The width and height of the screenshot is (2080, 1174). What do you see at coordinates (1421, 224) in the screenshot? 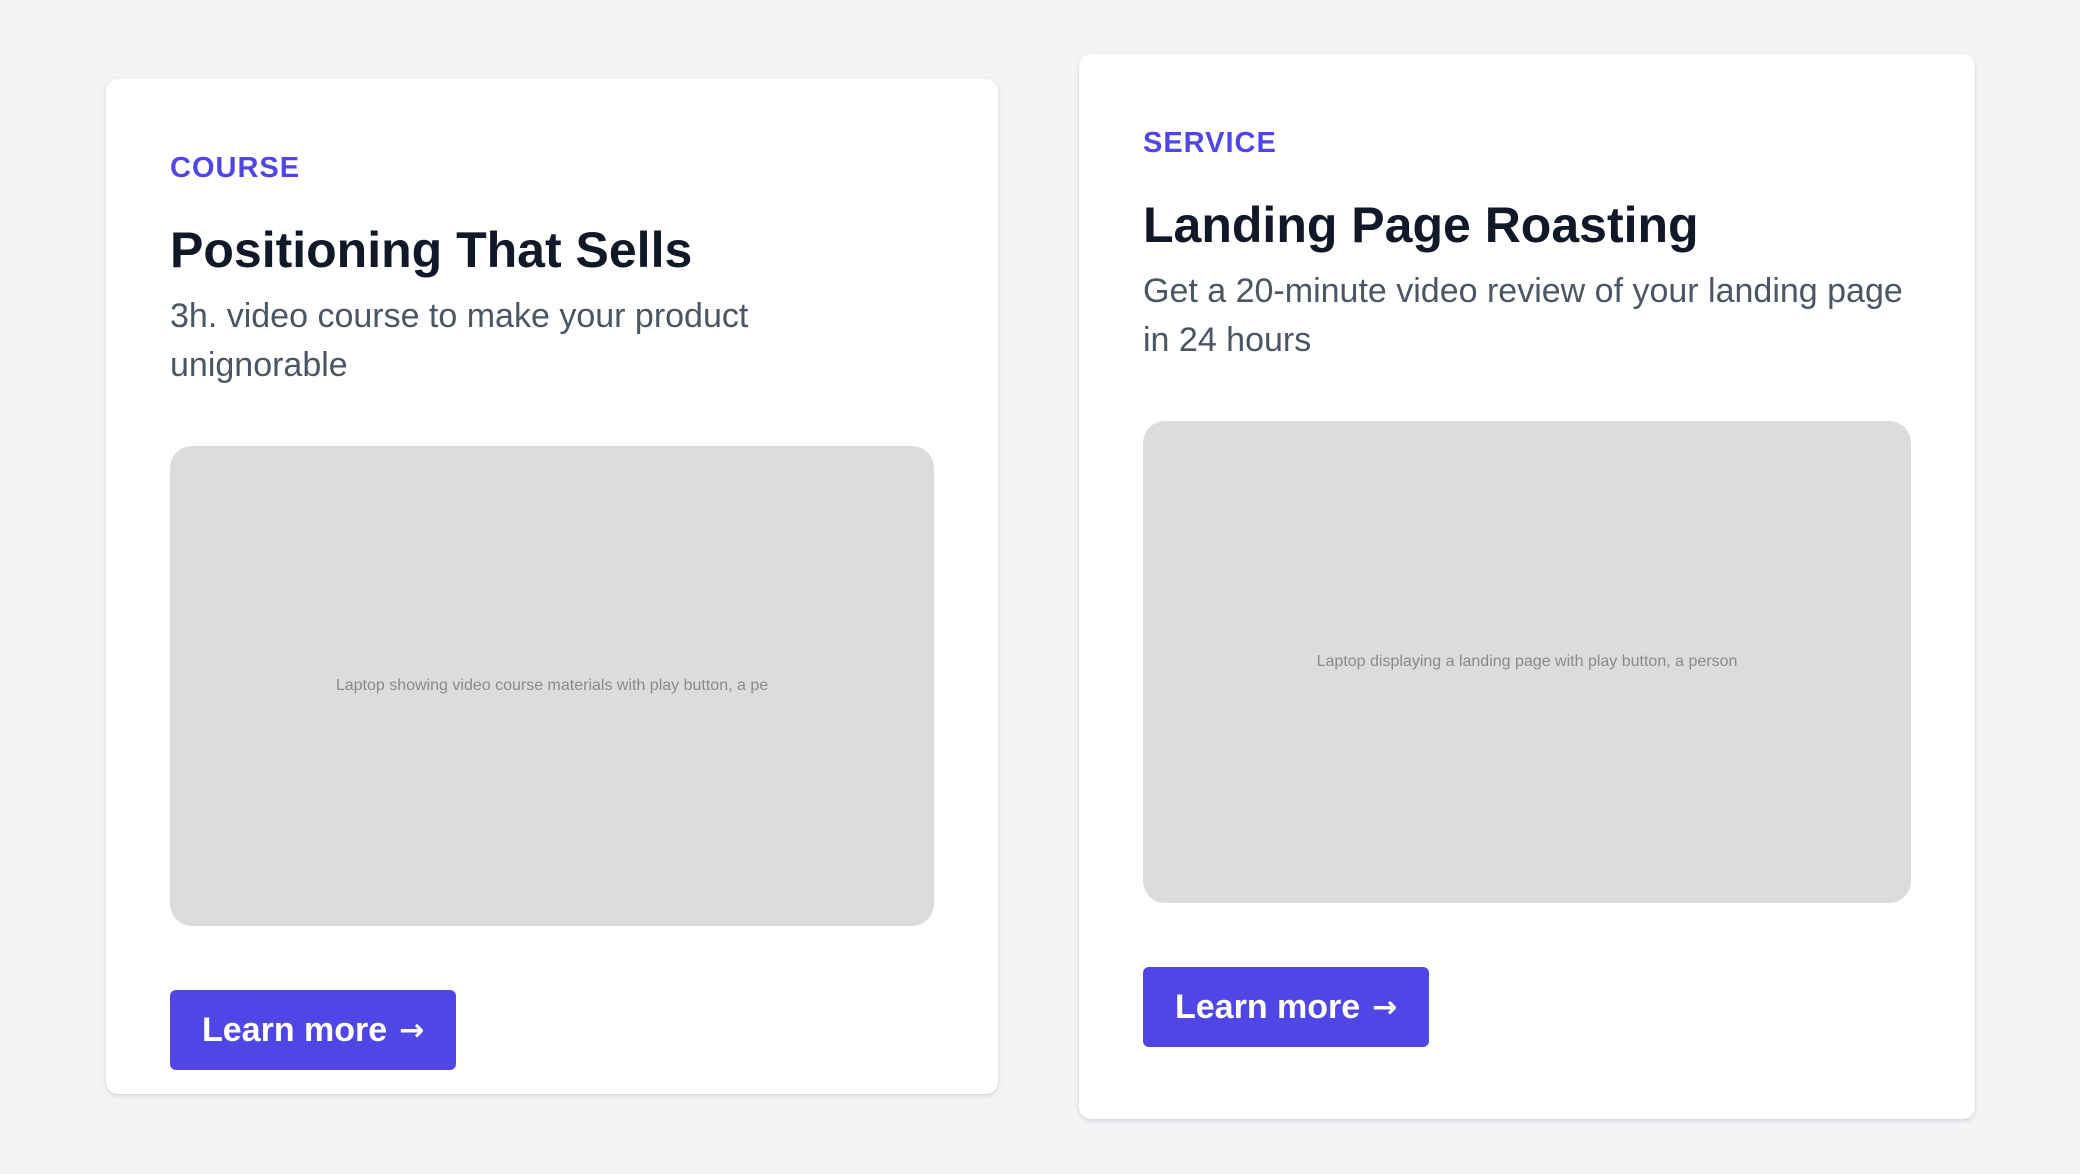
I see `card-title: Landing Page Roasting` at bounding box center [1421, 224].